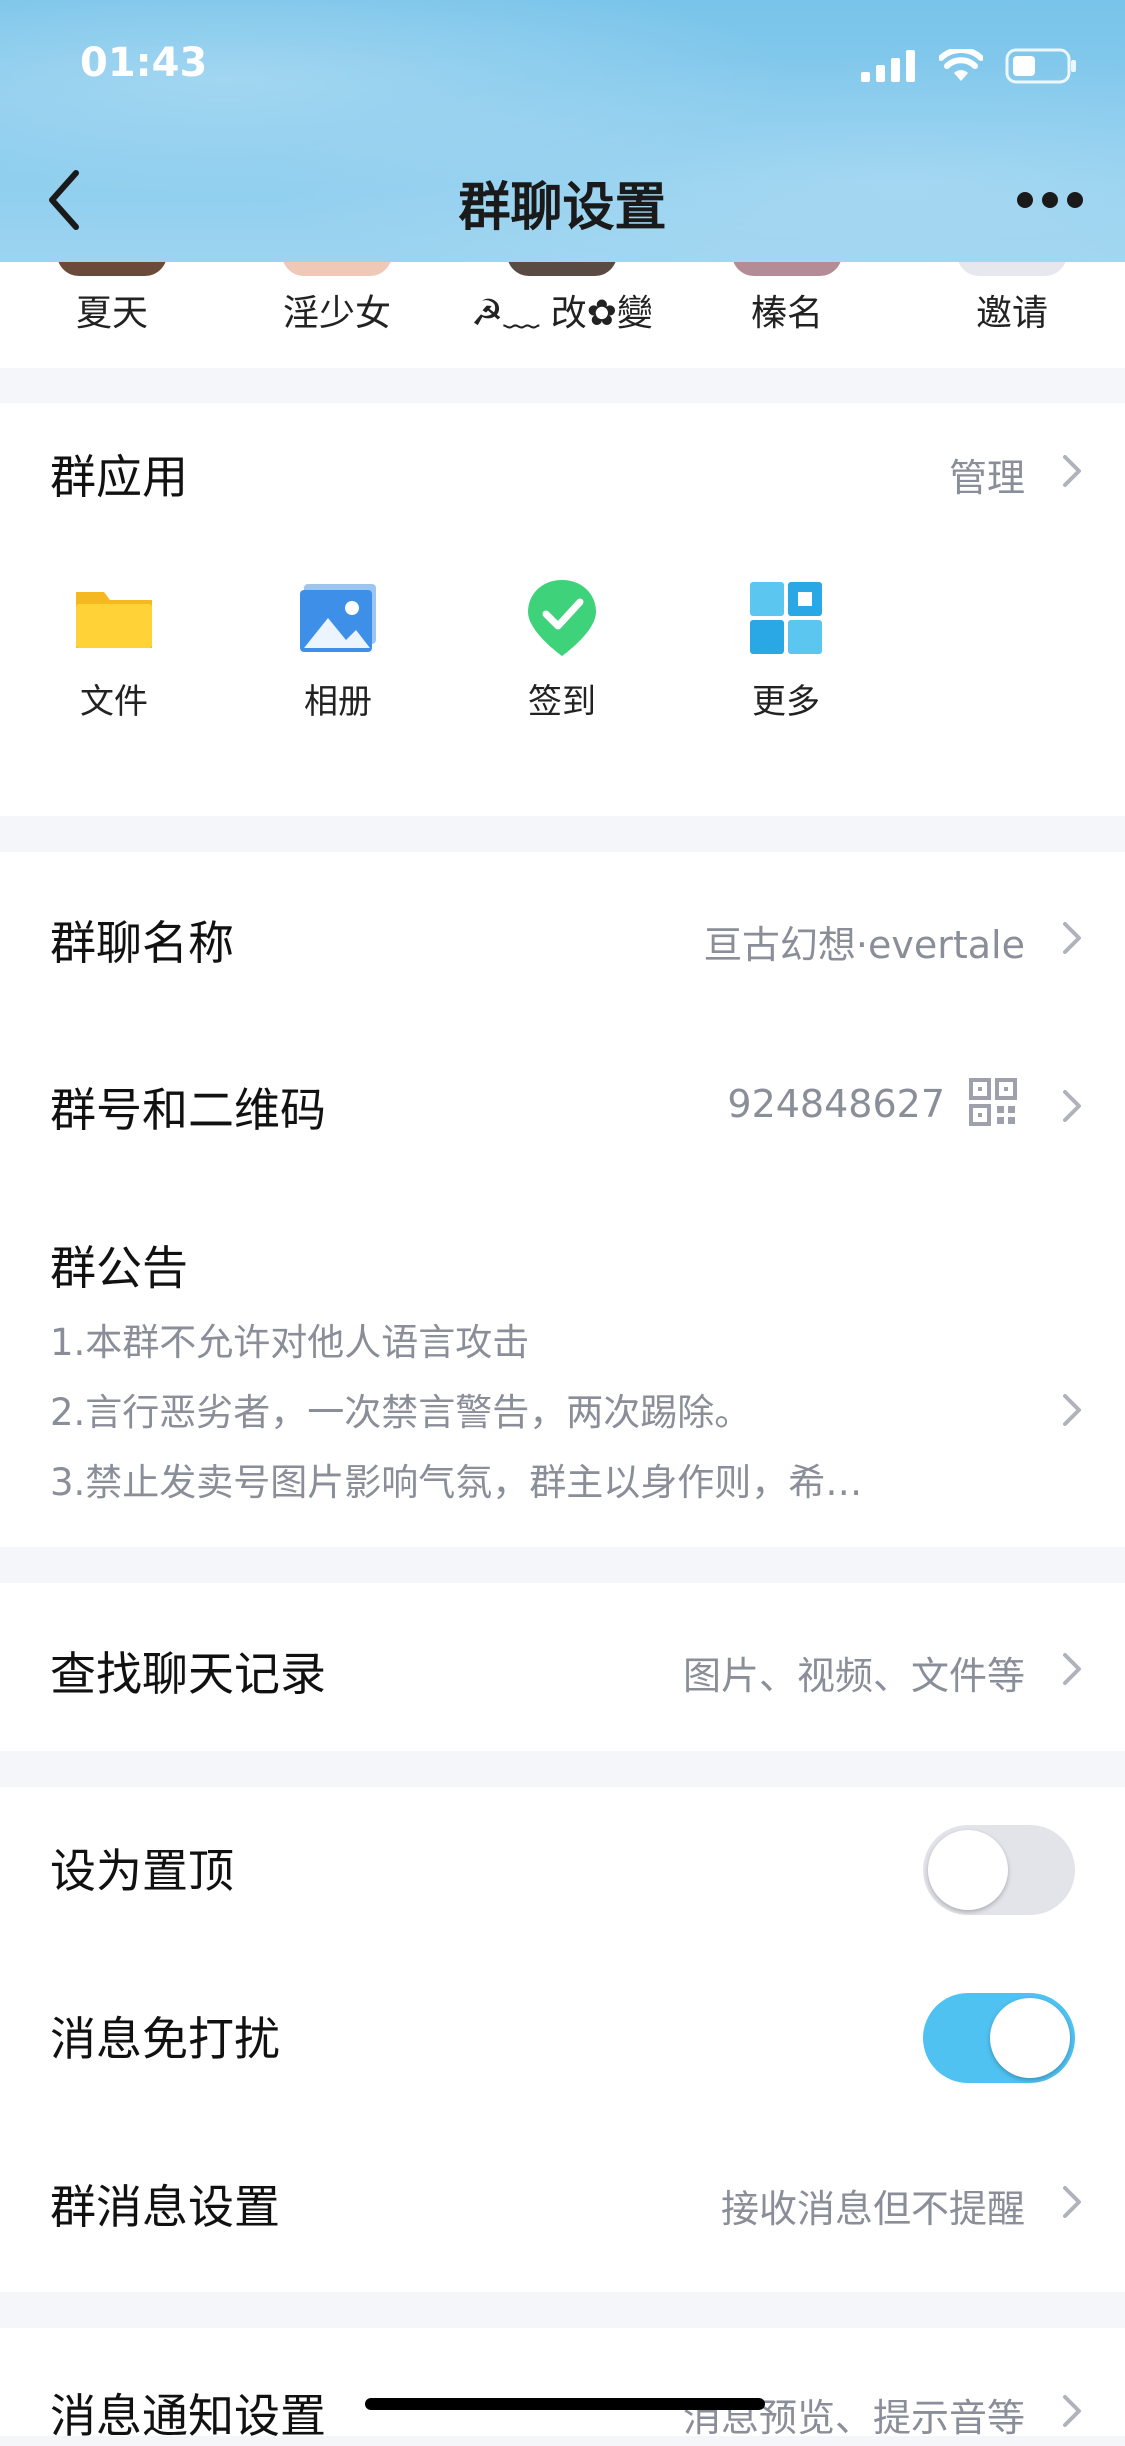 This screenshot has width=1125, height=2446. What do you see at coordinates (562, 1667) in the screenshot?
I see `search-history-row: 查找聊天记录 图片、视频、文件等` at bounding box center [562, 1667].